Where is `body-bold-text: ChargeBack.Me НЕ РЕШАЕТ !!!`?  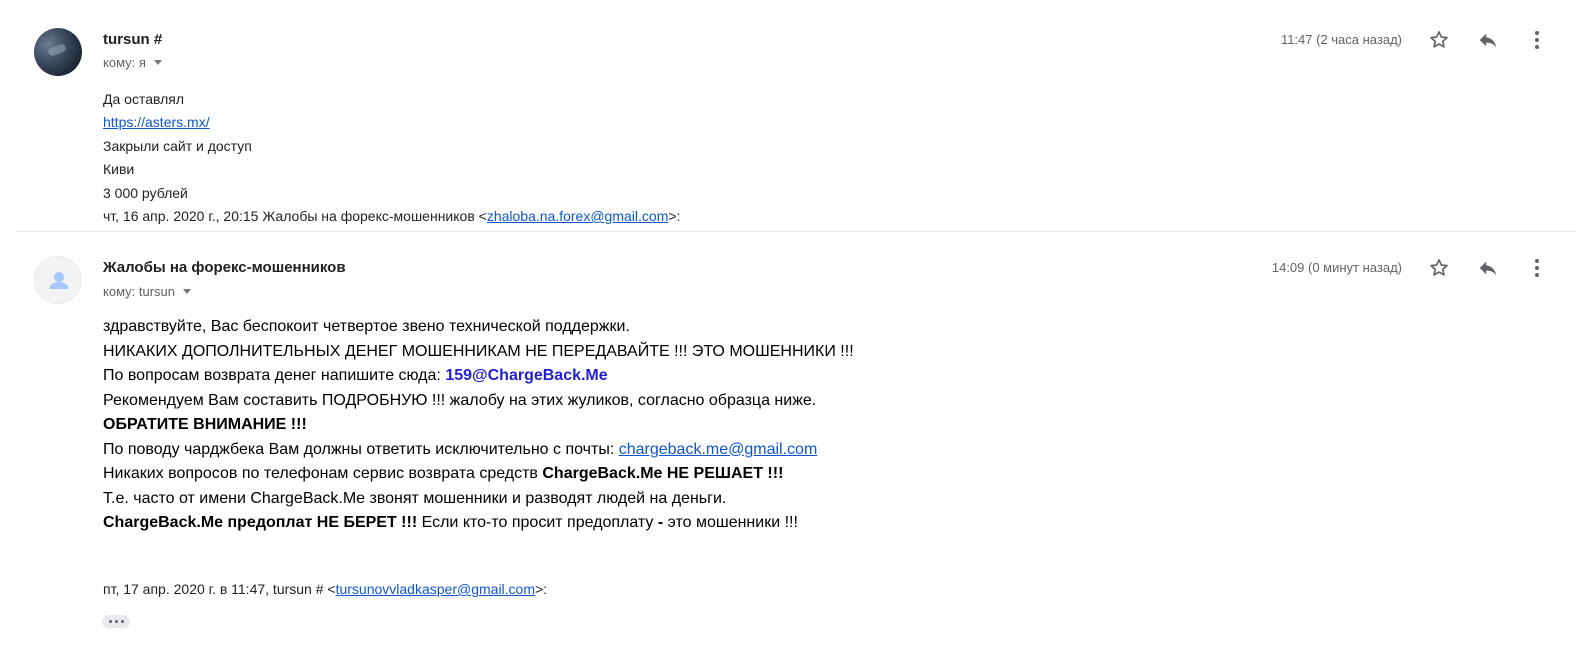 body-bold-text: ChargeBack.Me НЕ РЕШАЕТ !!! is located at coordinates (663, 473).